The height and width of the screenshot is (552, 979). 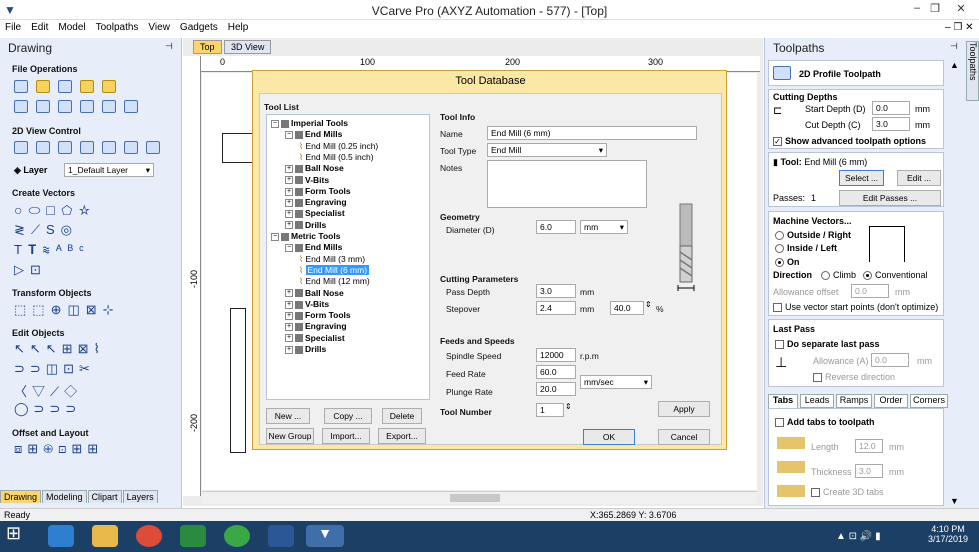 What do you see at coordinates (109, 147) in the screenshot?
I see `toggle-view-icon` at bounding box center [109, 147].